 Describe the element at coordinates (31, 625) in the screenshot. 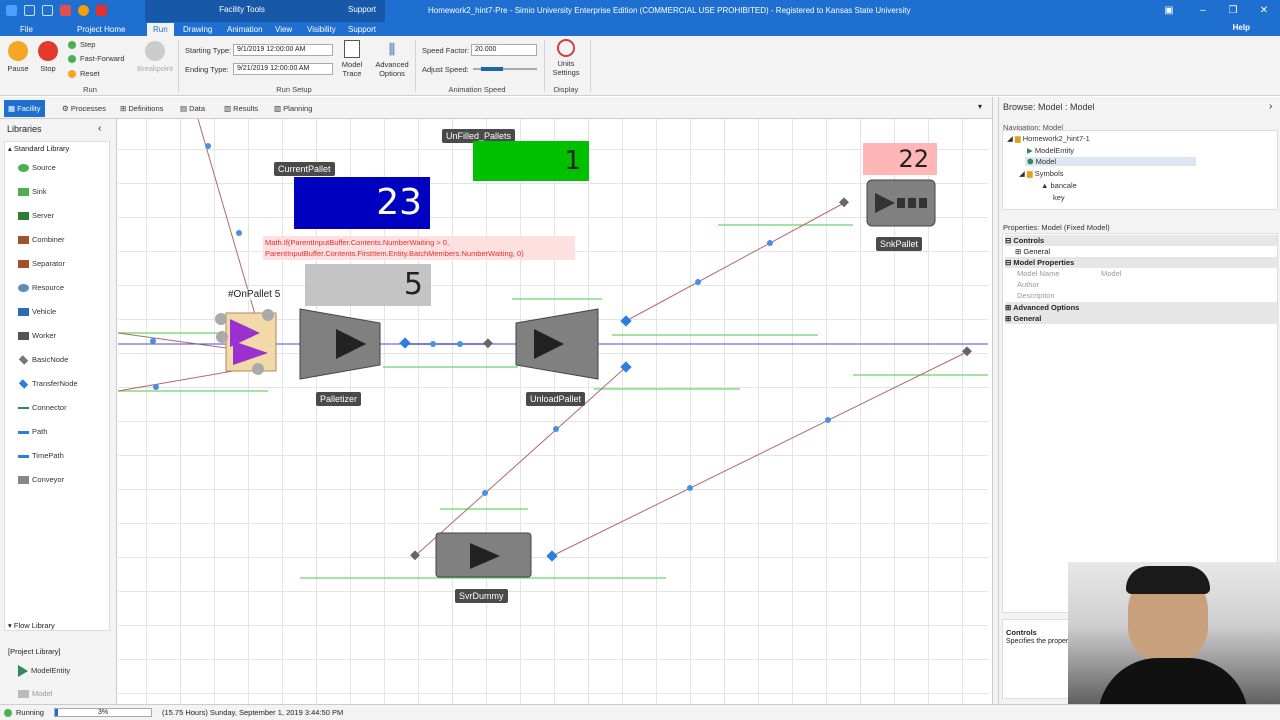

I see `flow-library-header: ▾ Flow Library` at that location.